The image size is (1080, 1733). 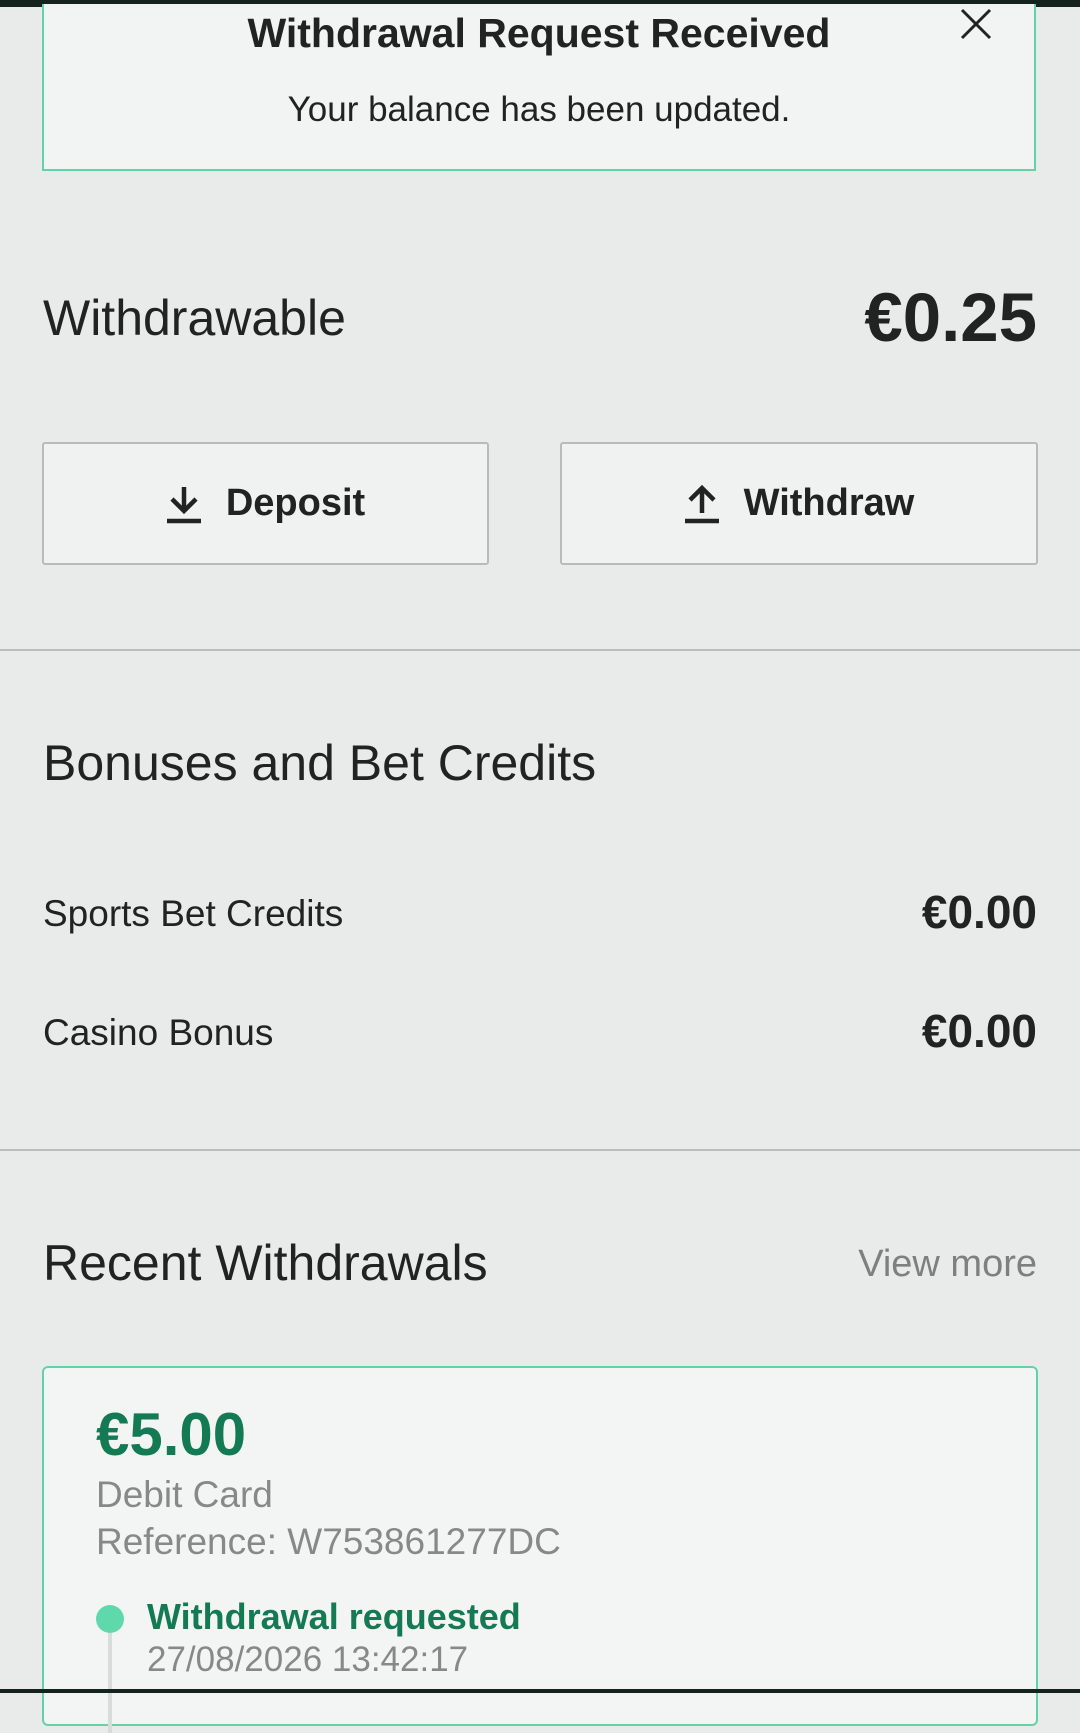 I want to click on withdrawal-amount: €5.00, so click(x=171, y=1434).